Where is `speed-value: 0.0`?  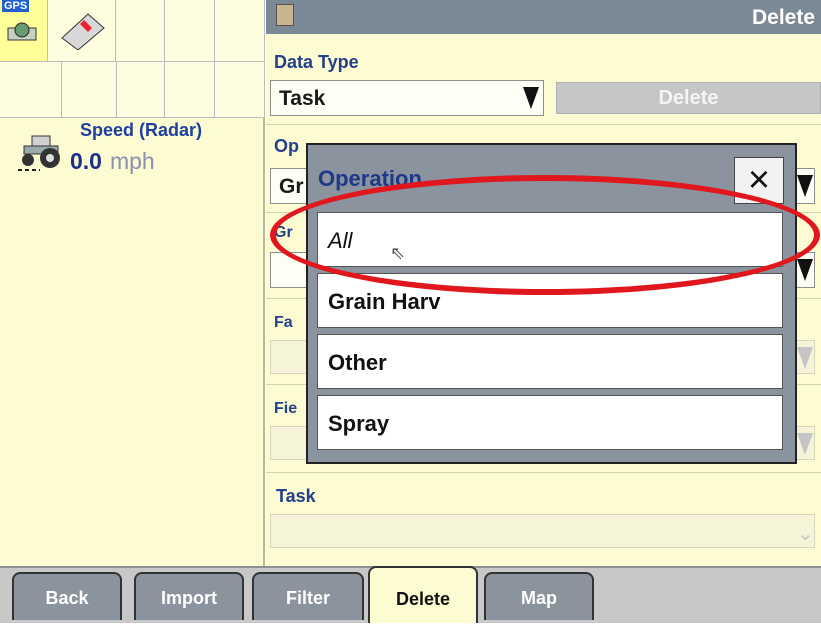
speed-value: 0.0 is located at coordinates (86, 161).